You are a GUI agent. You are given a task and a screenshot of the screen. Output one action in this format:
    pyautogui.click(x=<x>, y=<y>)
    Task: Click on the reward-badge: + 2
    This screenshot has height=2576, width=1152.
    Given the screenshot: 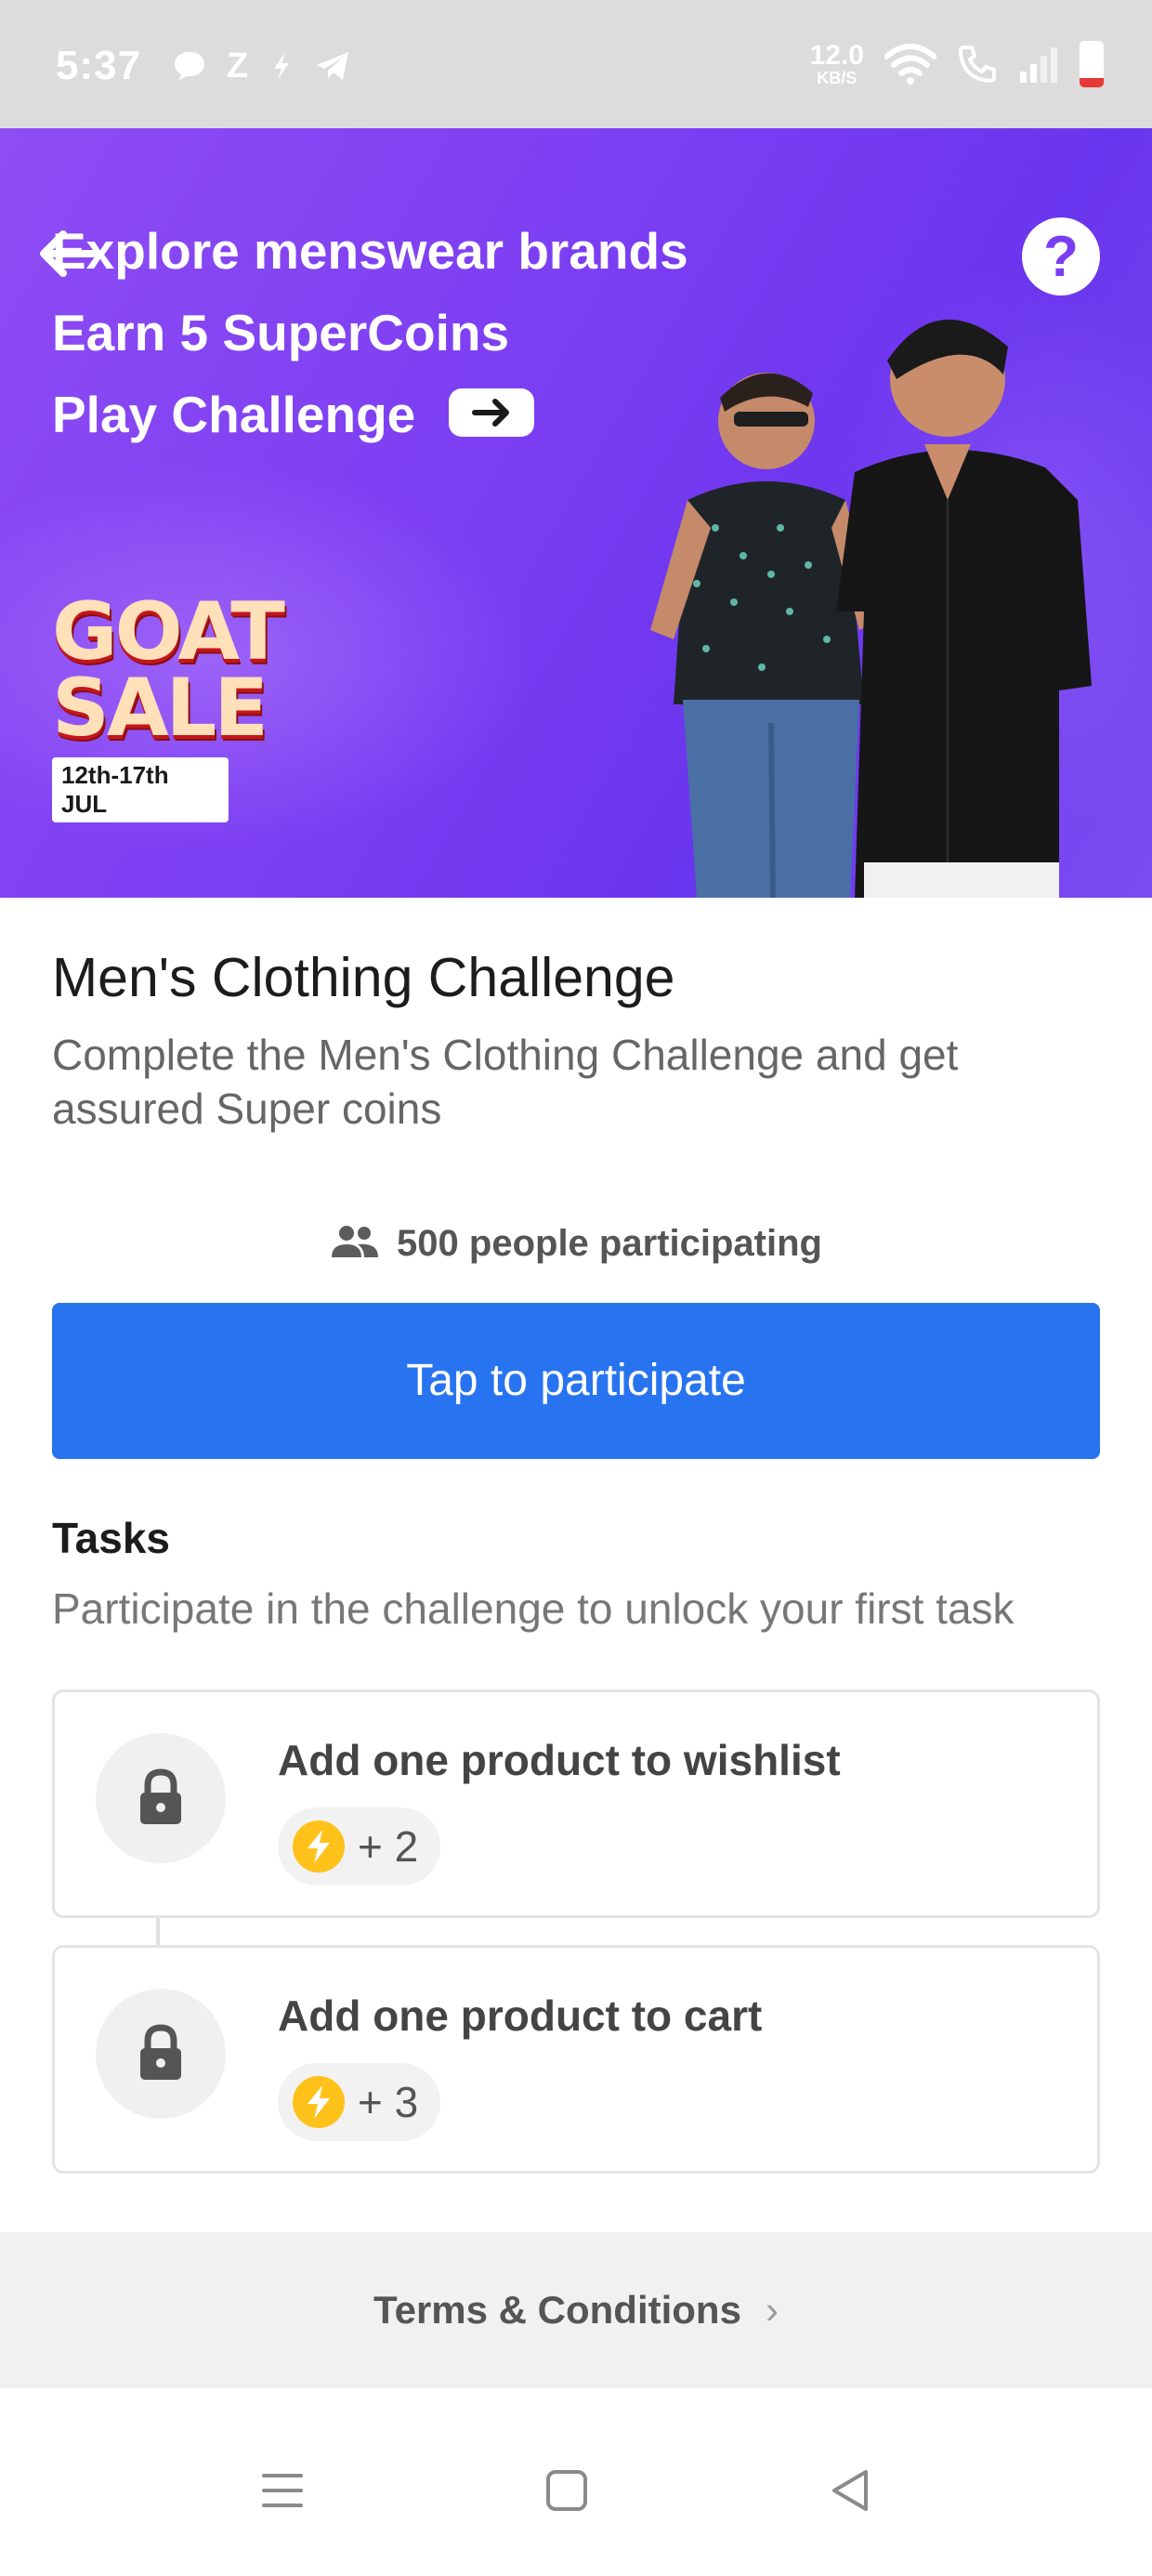 What is the action you would take?
    pyautogui.click(x=359, y=1846)
    